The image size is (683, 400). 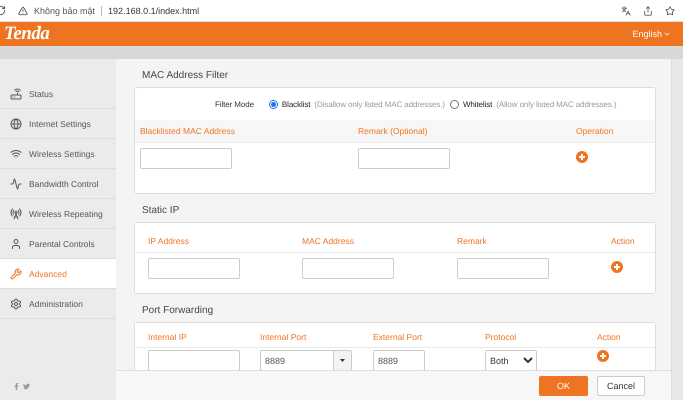 What do you see at coordinates (16, 244) in the screenshot?
I see `person-icon` at bounding box center [16, 244].